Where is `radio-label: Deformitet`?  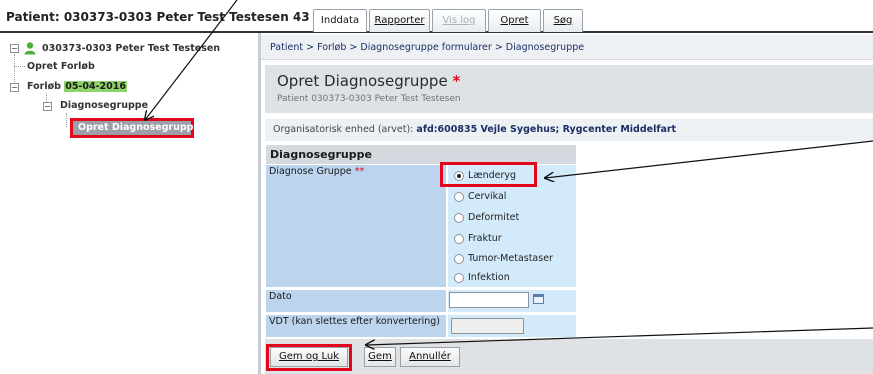 radio-label: Deformitet is located at coordinates (494, 217).